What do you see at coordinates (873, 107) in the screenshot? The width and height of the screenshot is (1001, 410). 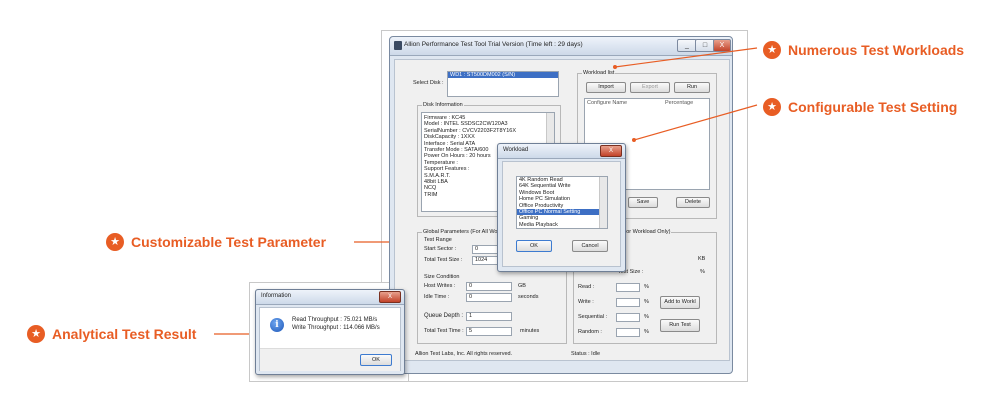 I see `callout-setting-text: Configurable Test Setting` at bounding box center [873, 107].